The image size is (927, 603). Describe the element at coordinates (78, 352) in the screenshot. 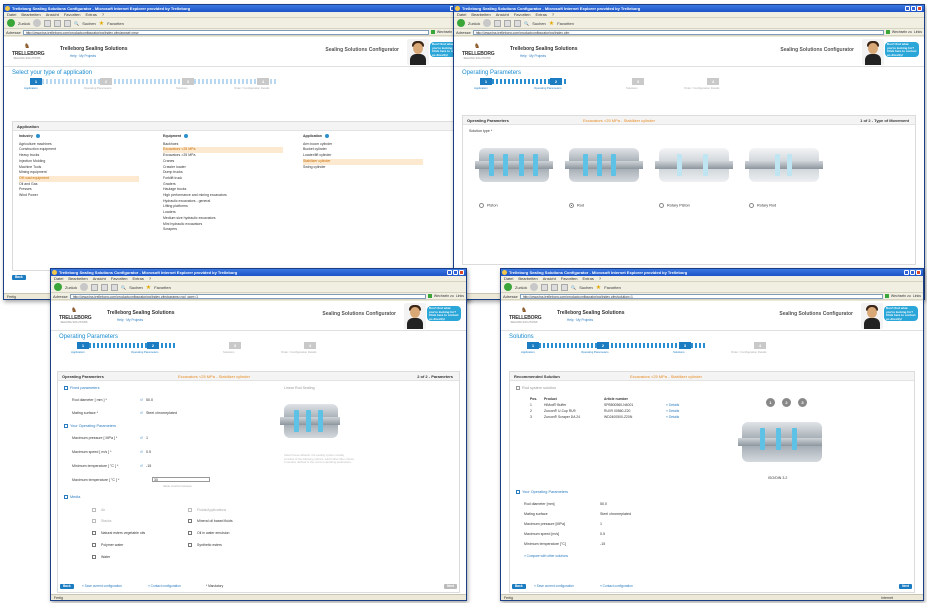

I see `step-label-1: Application` at that location.